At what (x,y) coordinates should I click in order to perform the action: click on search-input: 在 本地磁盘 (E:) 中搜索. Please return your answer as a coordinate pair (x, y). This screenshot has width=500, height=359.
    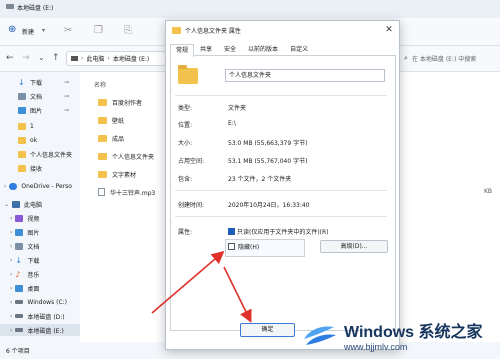
    Looking at the image, I should click on (444, 58).